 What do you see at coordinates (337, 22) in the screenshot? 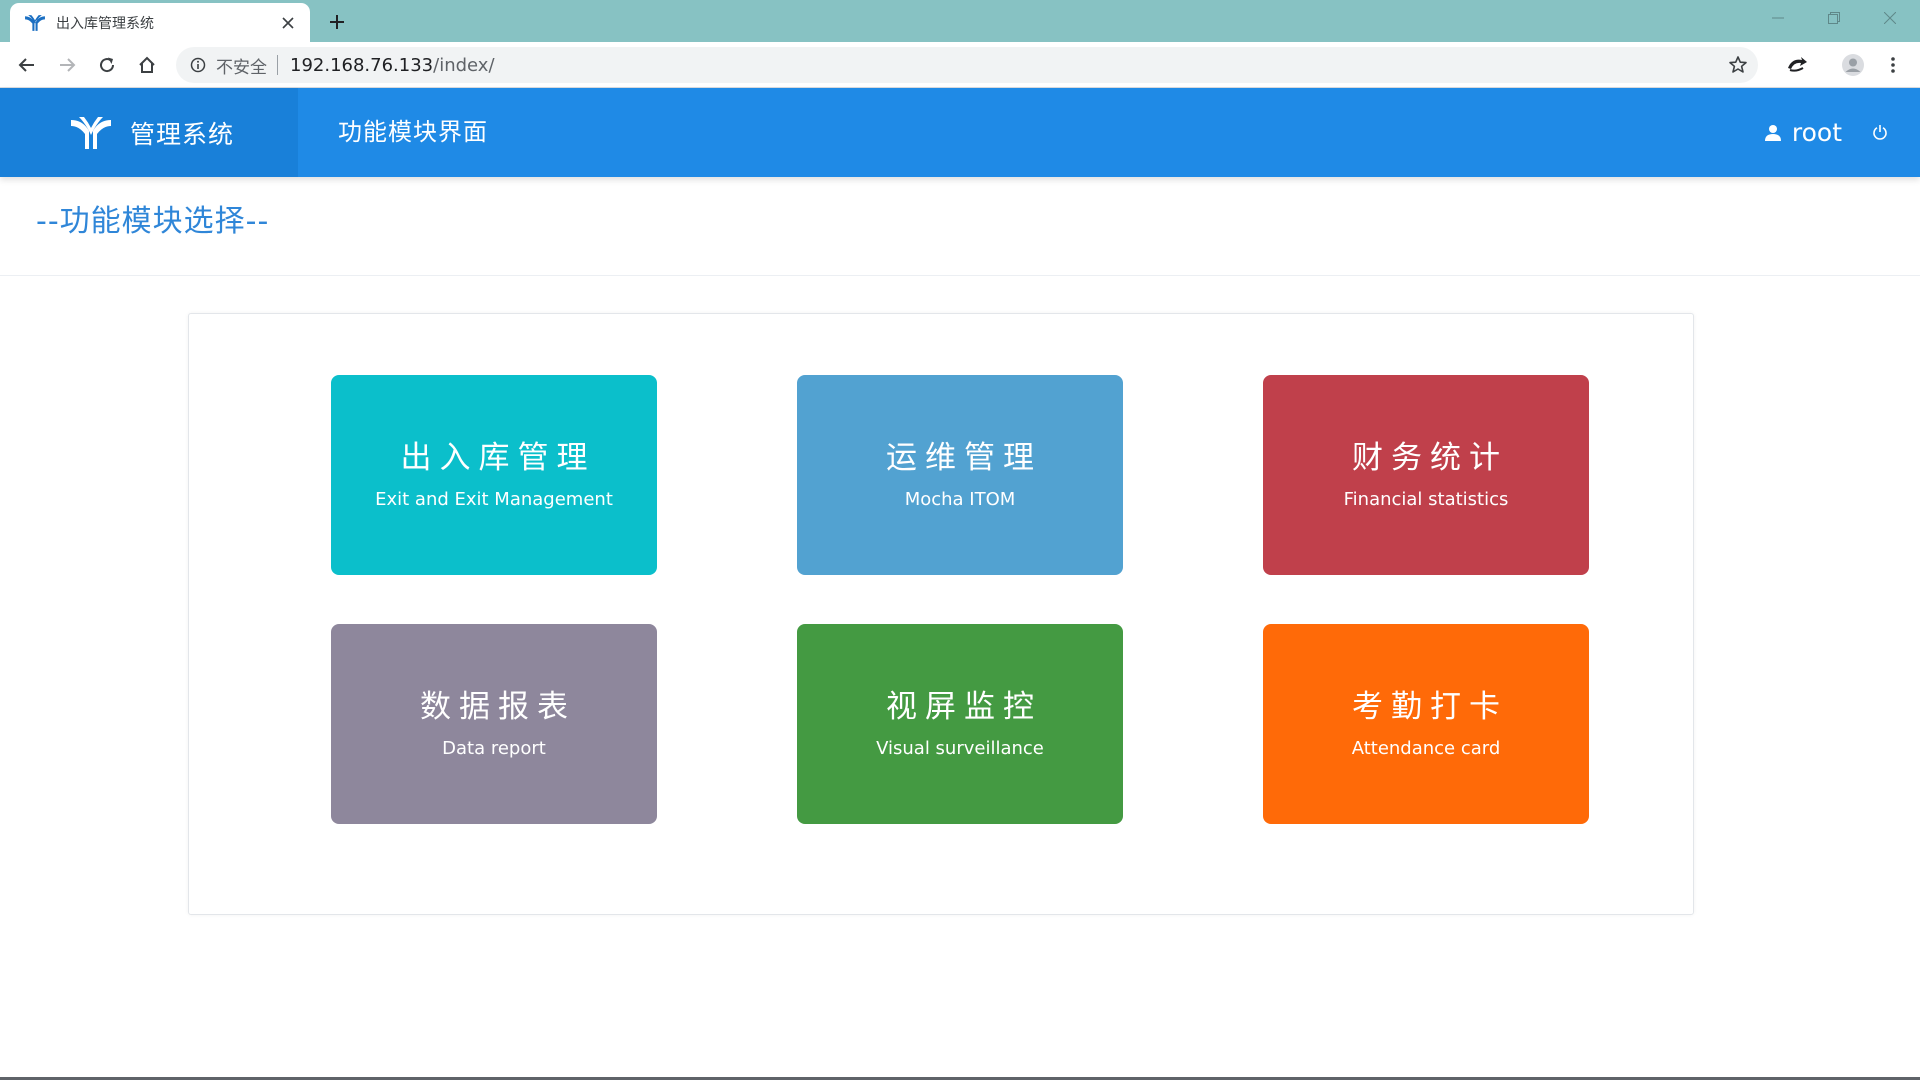
I see `plus-icon` at bounding box center [337, 22].